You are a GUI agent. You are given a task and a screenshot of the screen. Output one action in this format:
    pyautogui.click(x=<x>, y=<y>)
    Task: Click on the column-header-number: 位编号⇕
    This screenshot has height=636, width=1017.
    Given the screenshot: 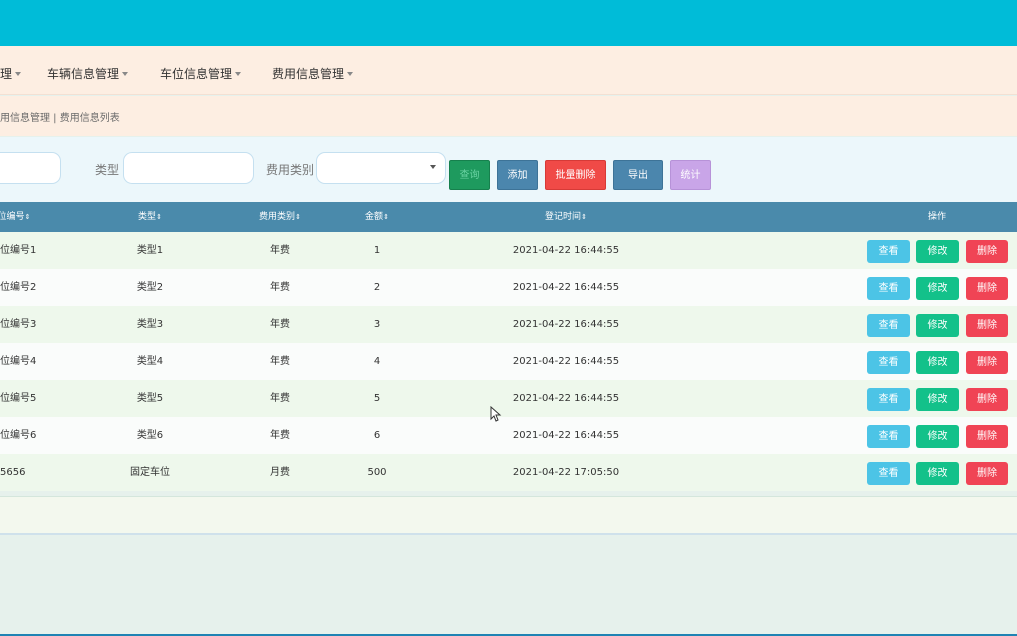 What is the action you would take?
    pyautogui.click(x=15, y=217)
    